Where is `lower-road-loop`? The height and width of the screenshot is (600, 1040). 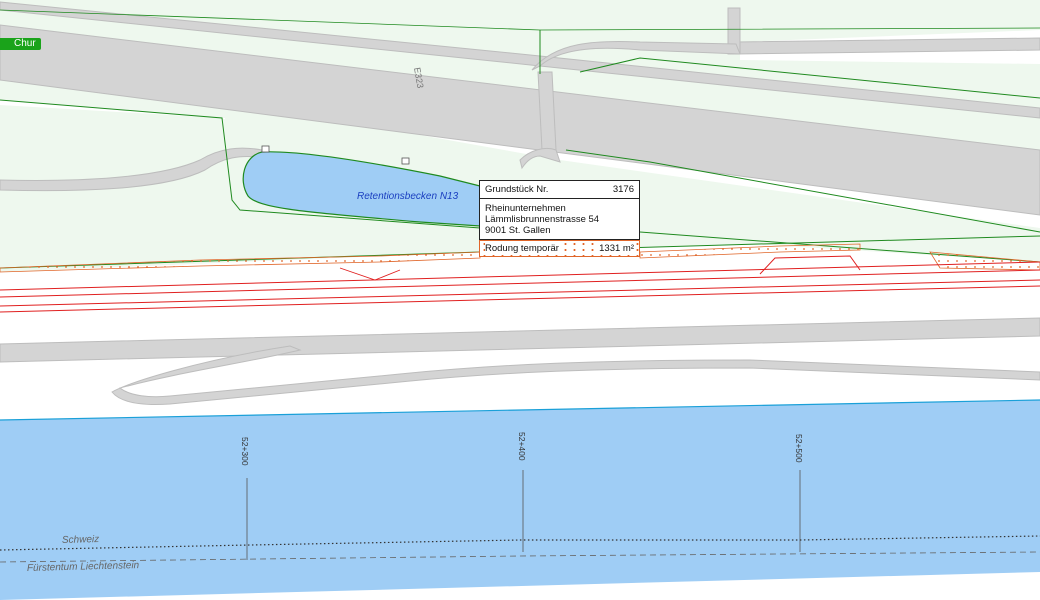 lower-road-loop is located at coordinates (575, 375).